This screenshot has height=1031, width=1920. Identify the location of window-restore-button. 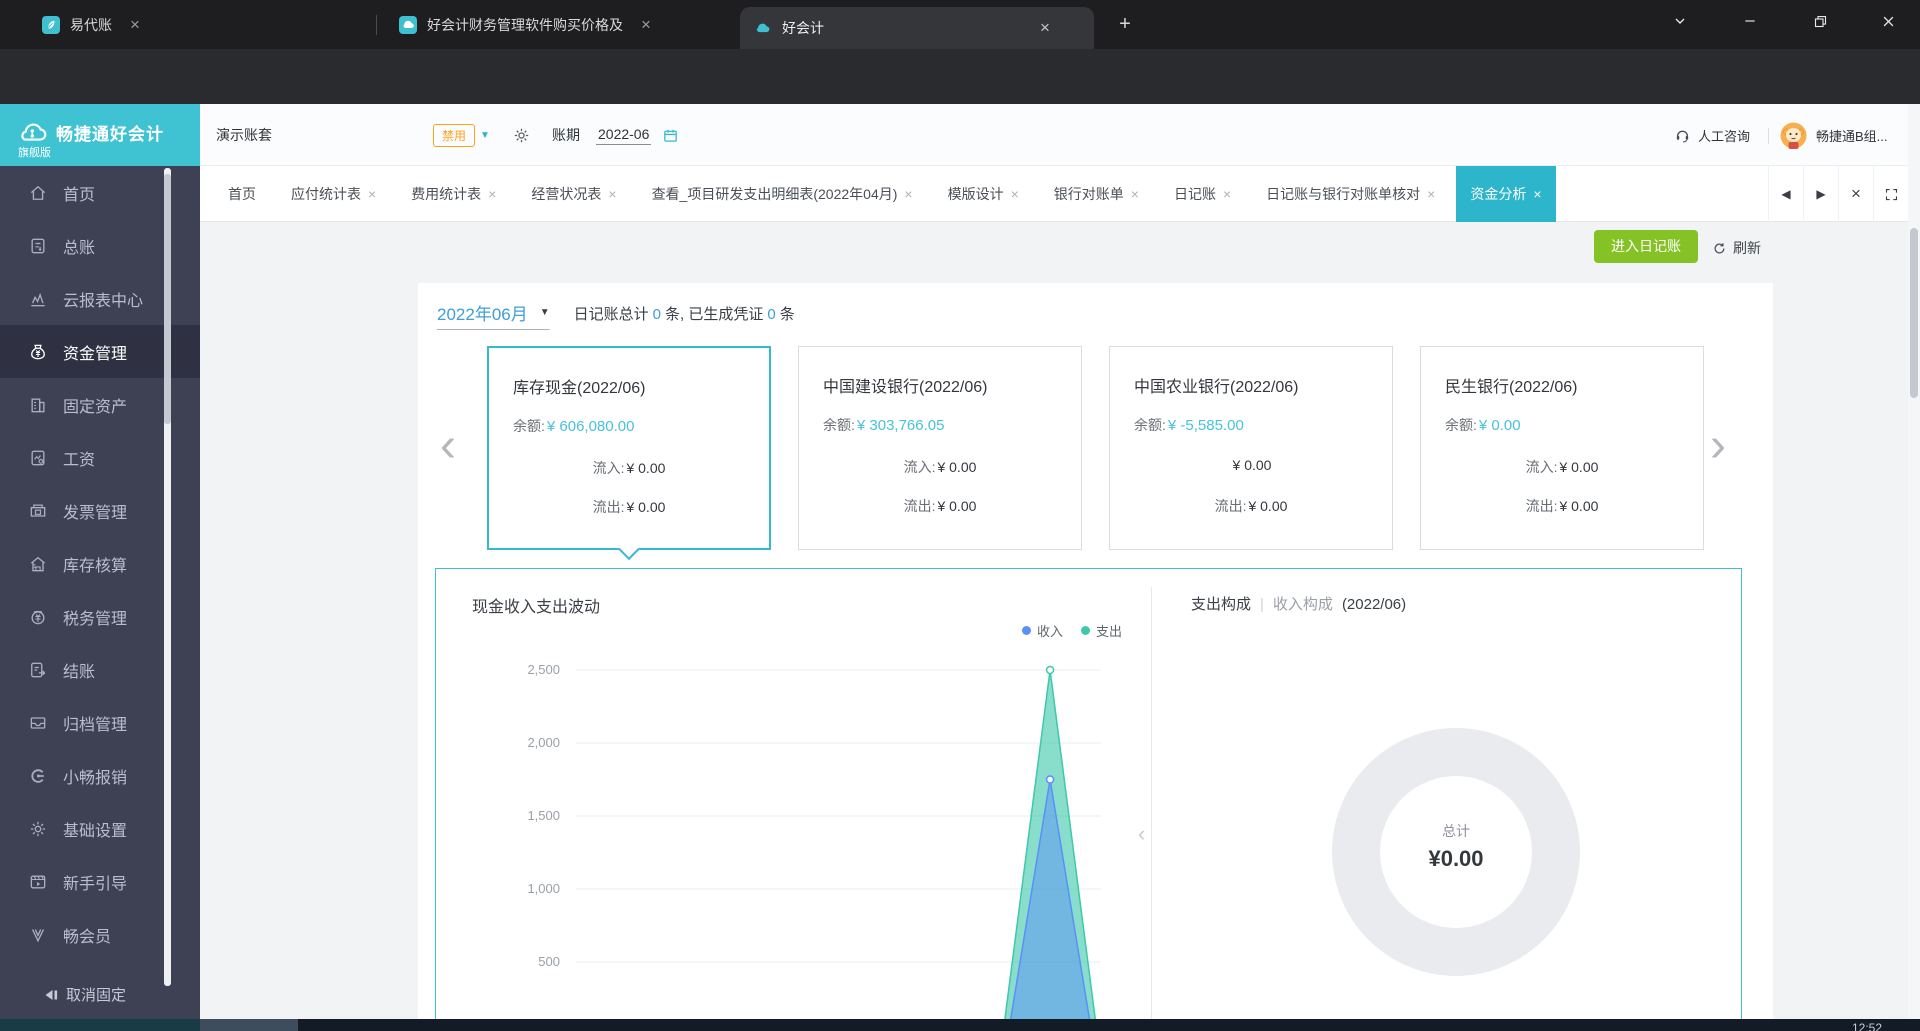
(1820, 21).